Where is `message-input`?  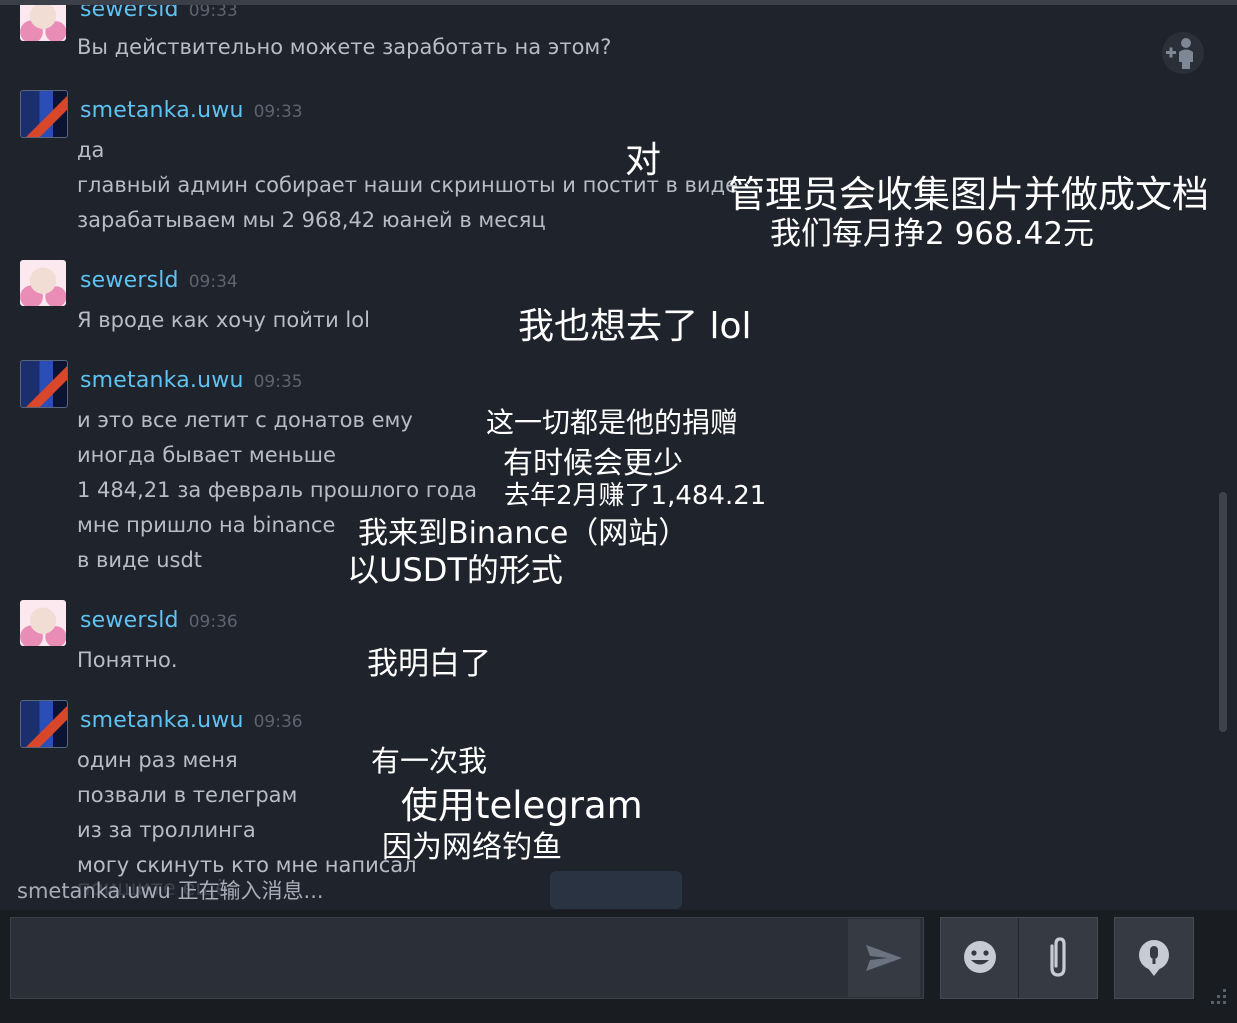 message-input is located at coordinates (467, 958).